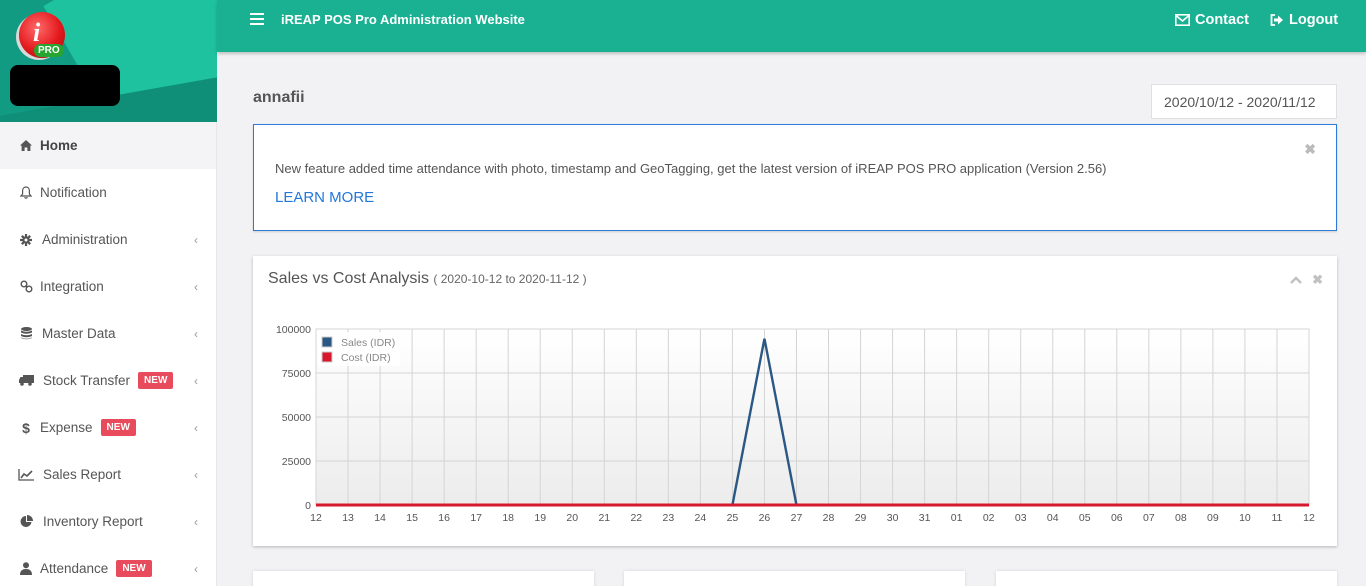 The height and width of the screenshot is (586, 1366). I want to click on x-tick-label: 25, so click(733, 518).